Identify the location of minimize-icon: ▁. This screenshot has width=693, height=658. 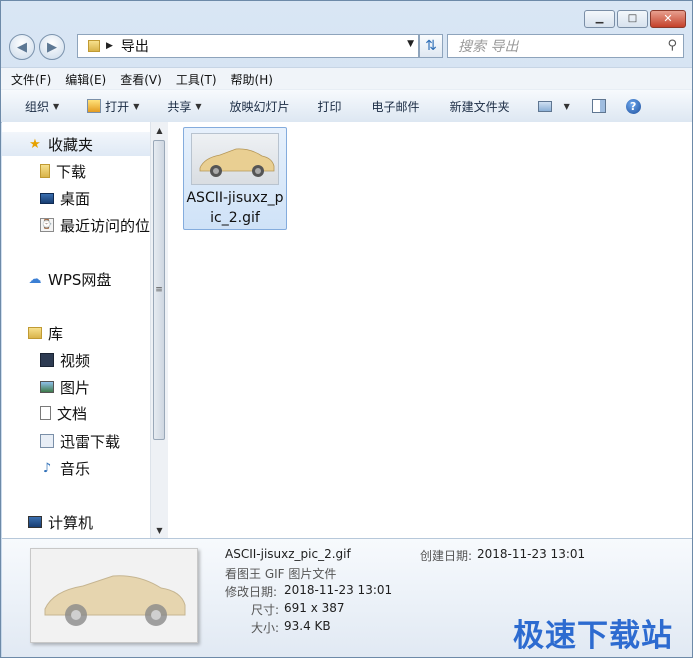
(599, 18).